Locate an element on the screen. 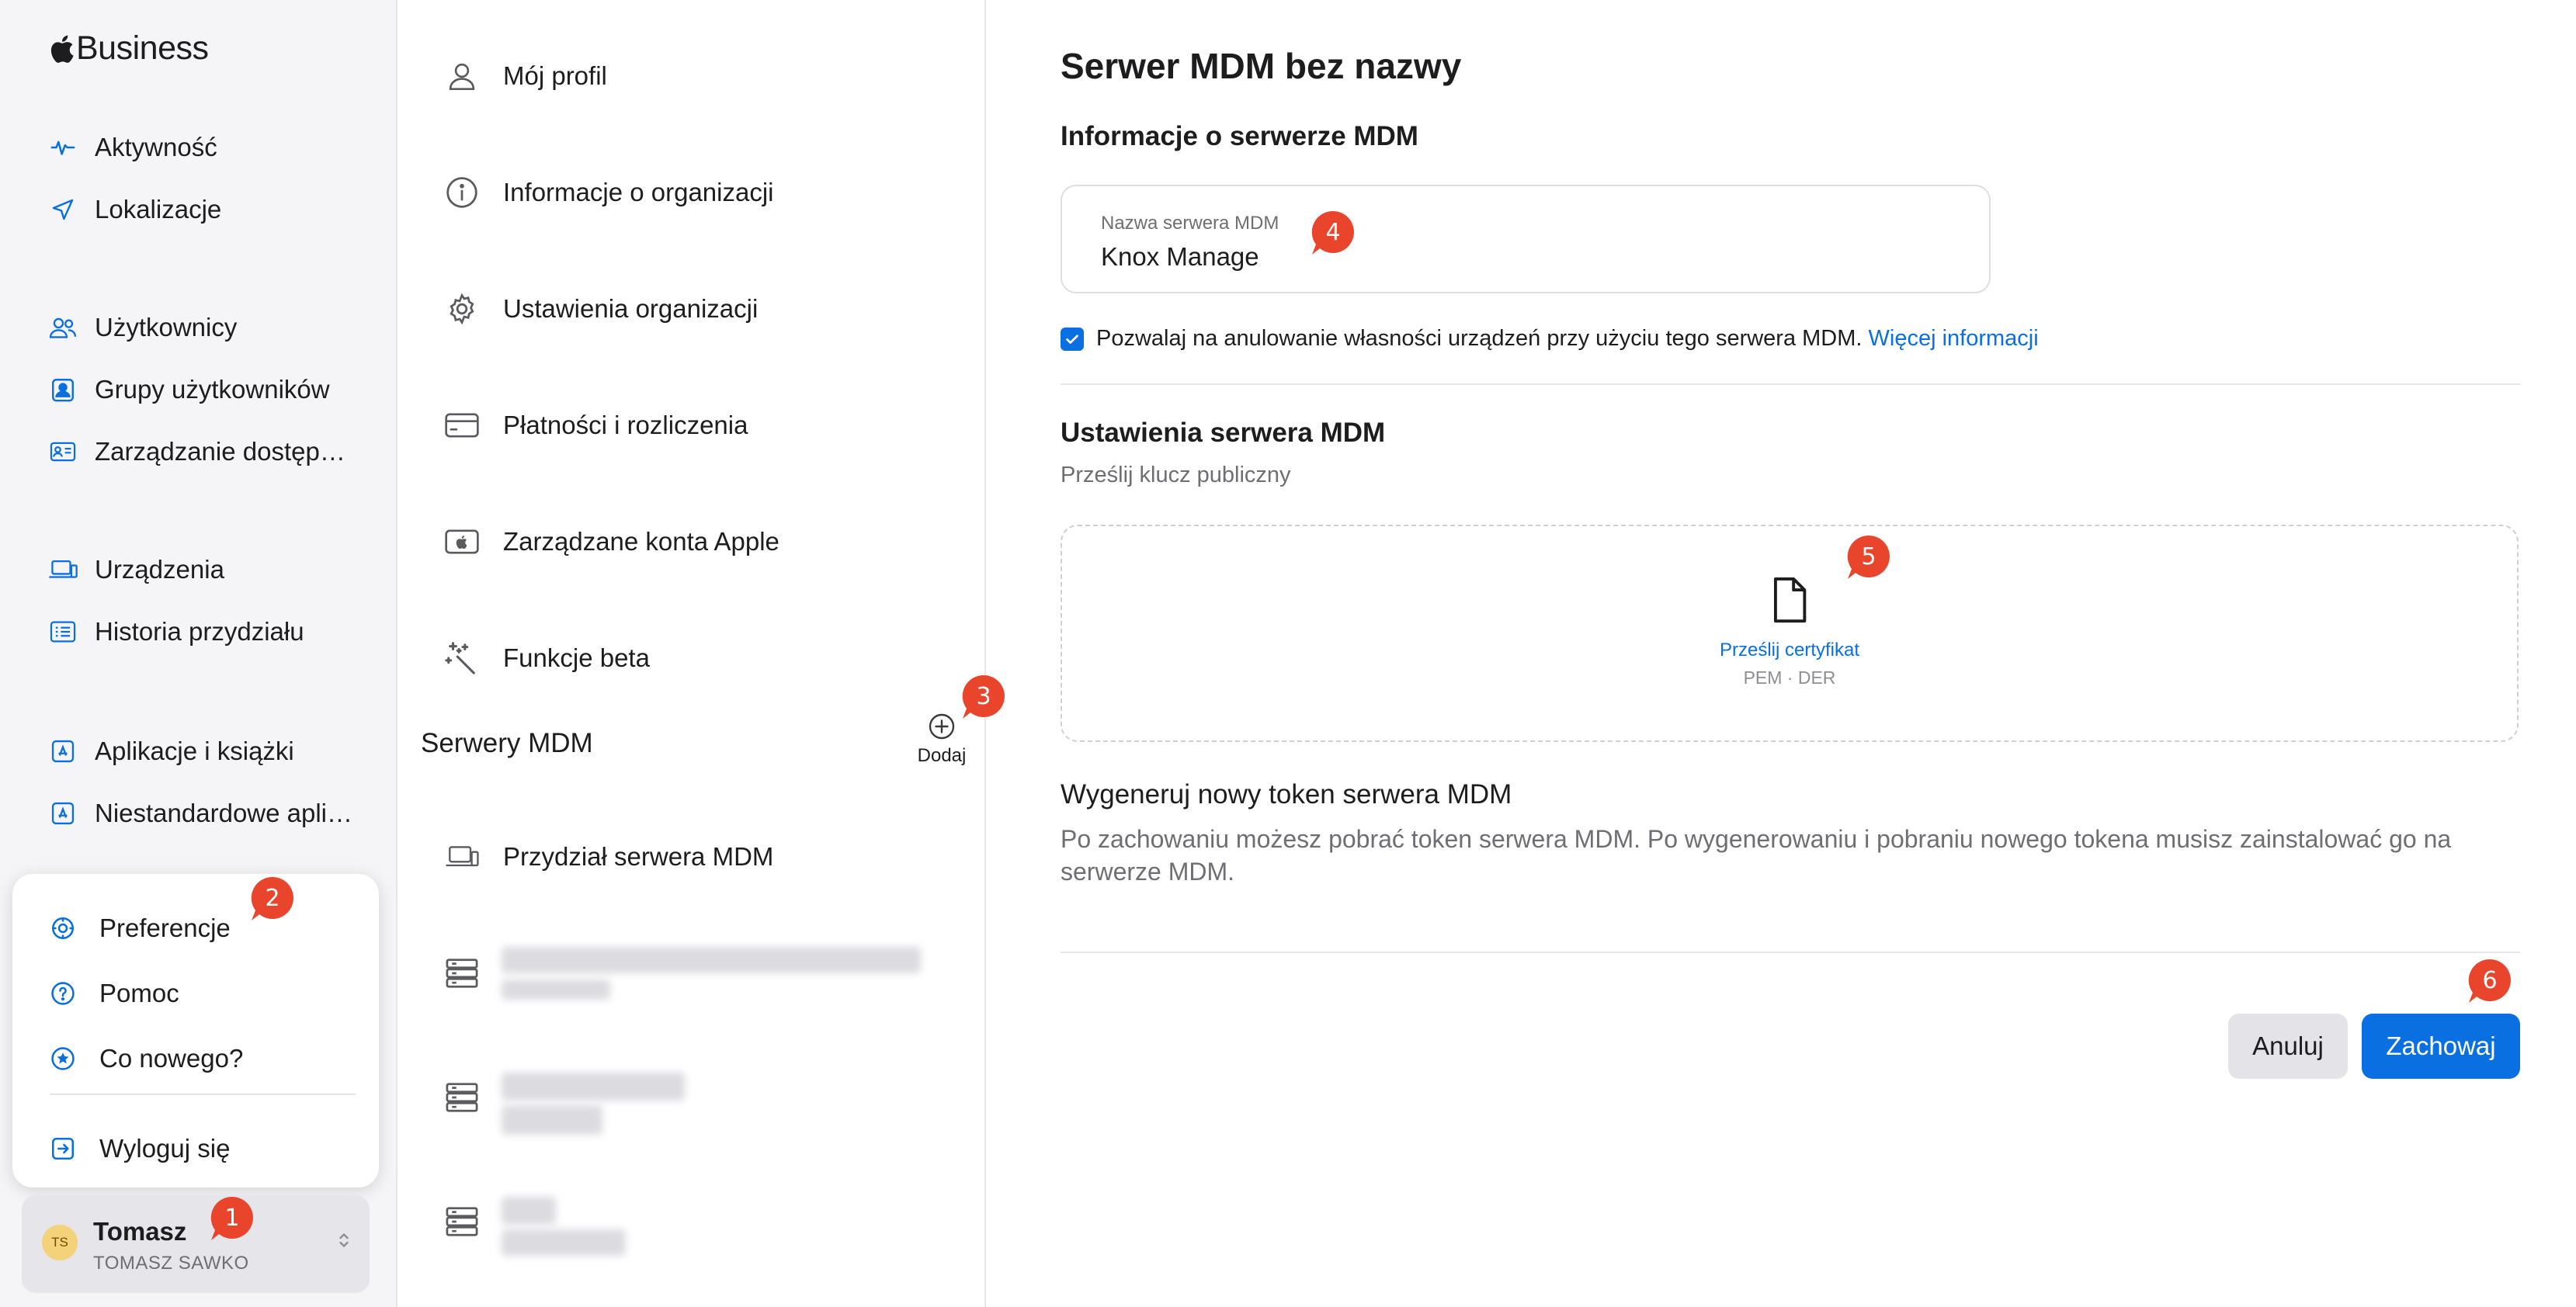  upload-certificate-link: Prześlij certyfikat is located at coordinates (1789, 650).